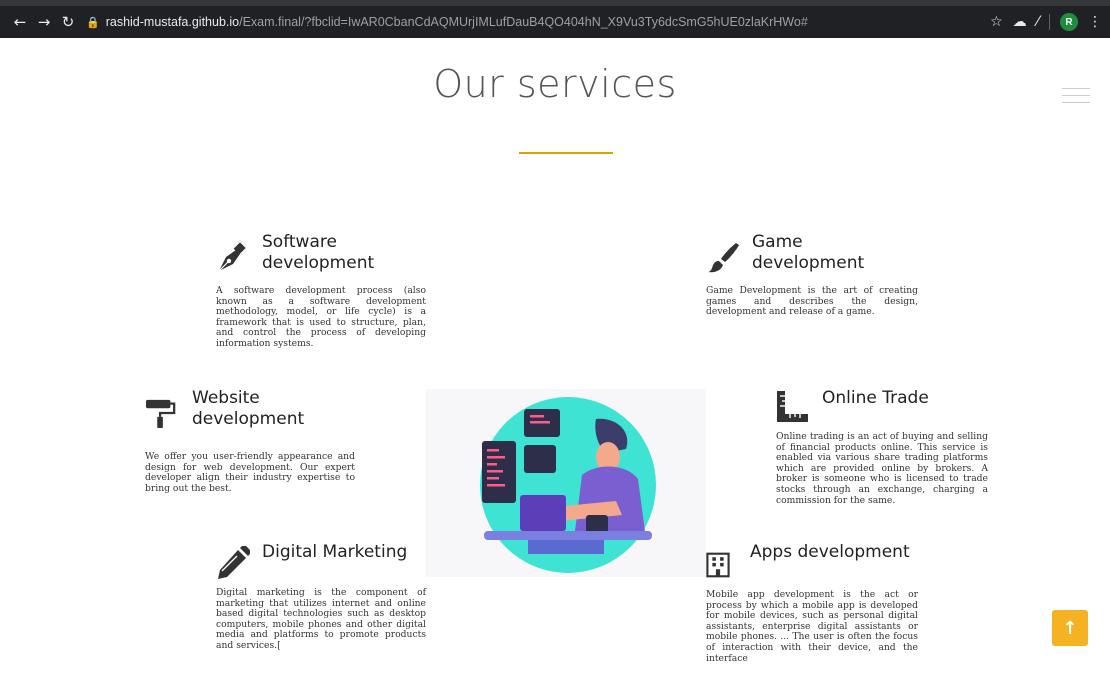  I want to click on lock-icon: 🔒, so click(93, 22).